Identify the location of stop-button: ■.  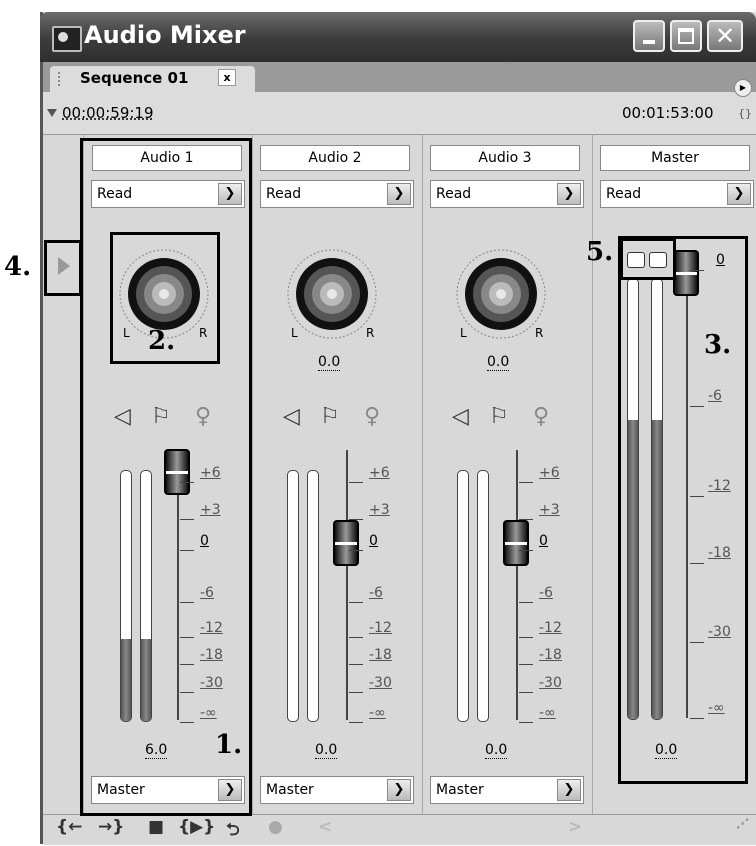
(156, 827).